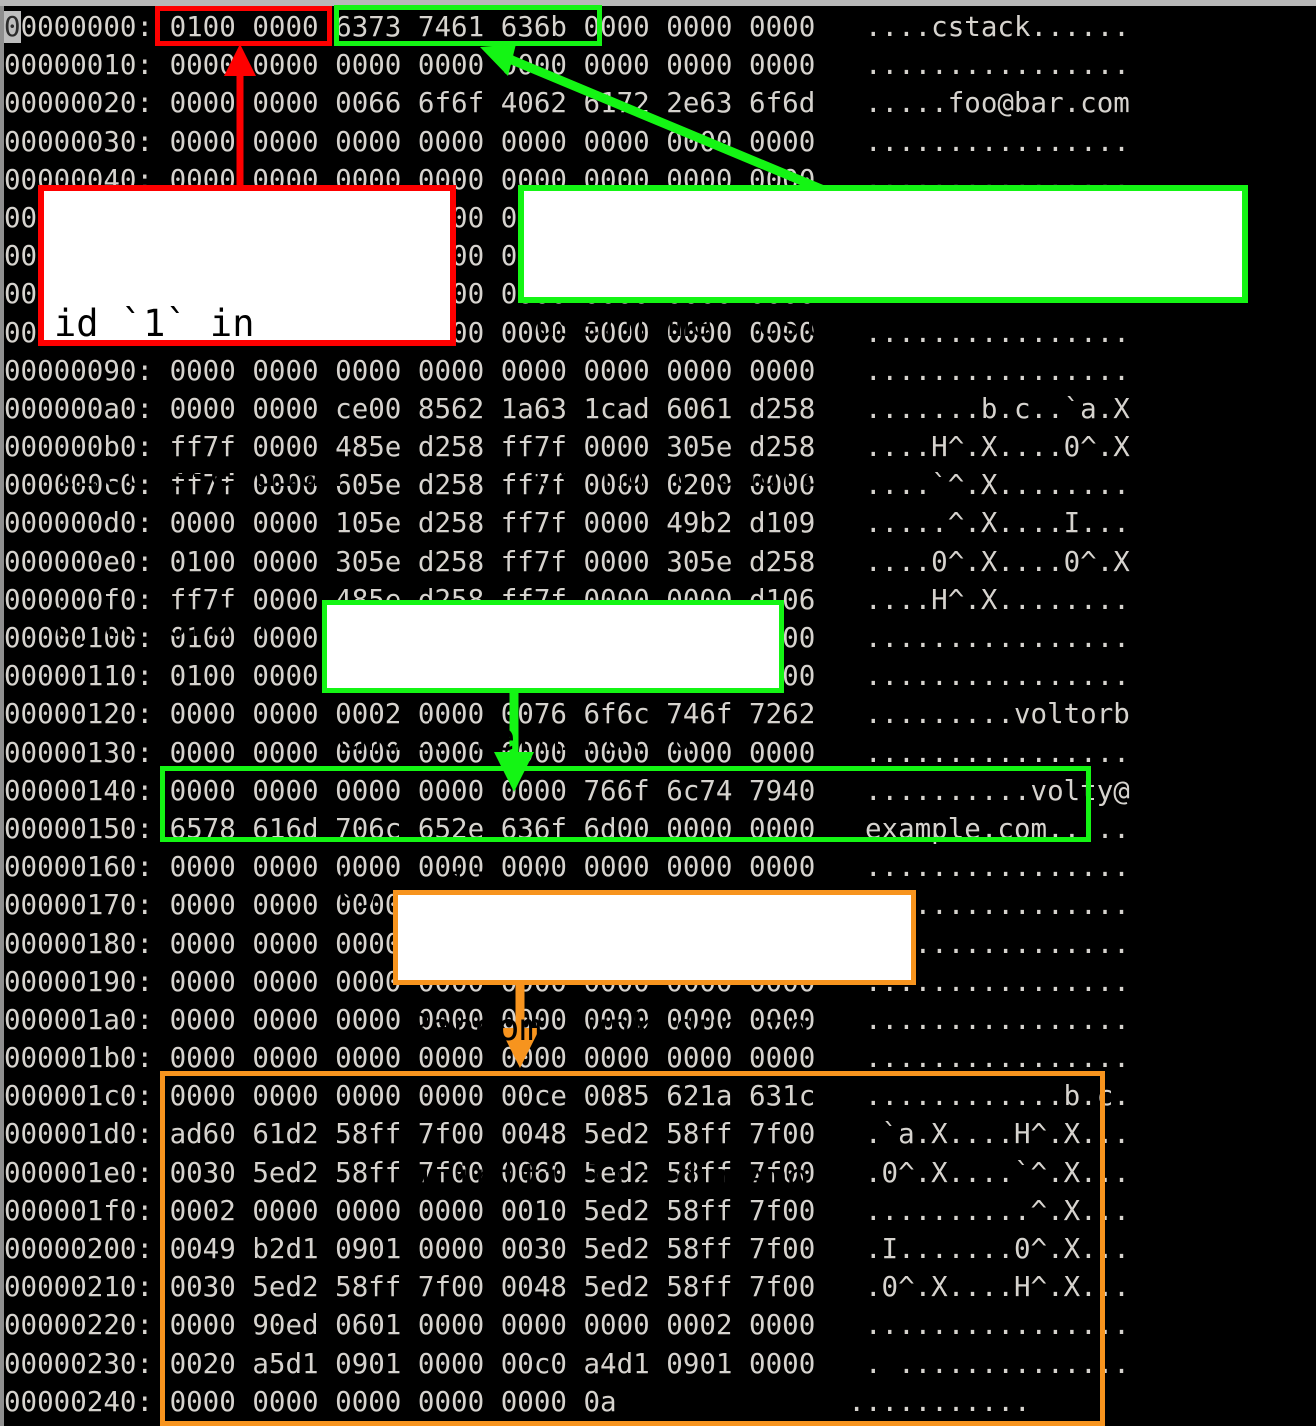 The width and height of the screenshot is (1316, 1426). Describe the element at coordinates (484, 103) in the screenshot. I see `hexdump-bytes: 0000 0000 0066 6f6f 4062 6172 2e63 6f6d` at that location.